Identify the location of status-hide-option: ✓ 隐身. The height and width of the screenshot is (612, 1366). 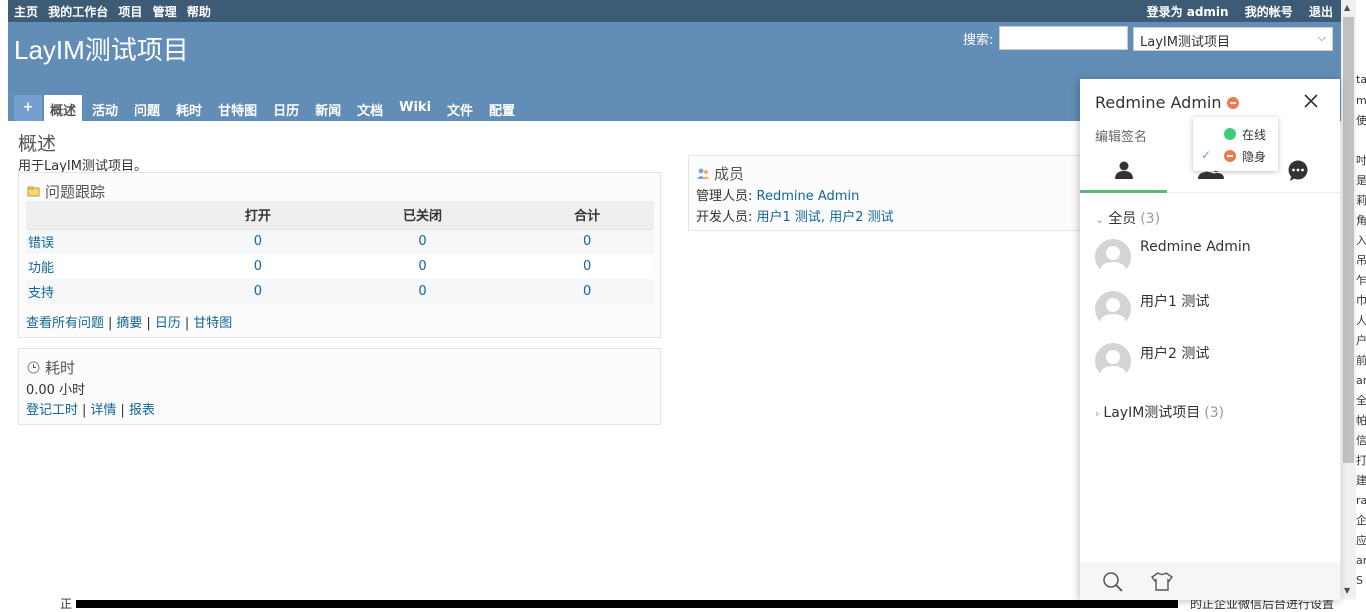
(1235, 156).